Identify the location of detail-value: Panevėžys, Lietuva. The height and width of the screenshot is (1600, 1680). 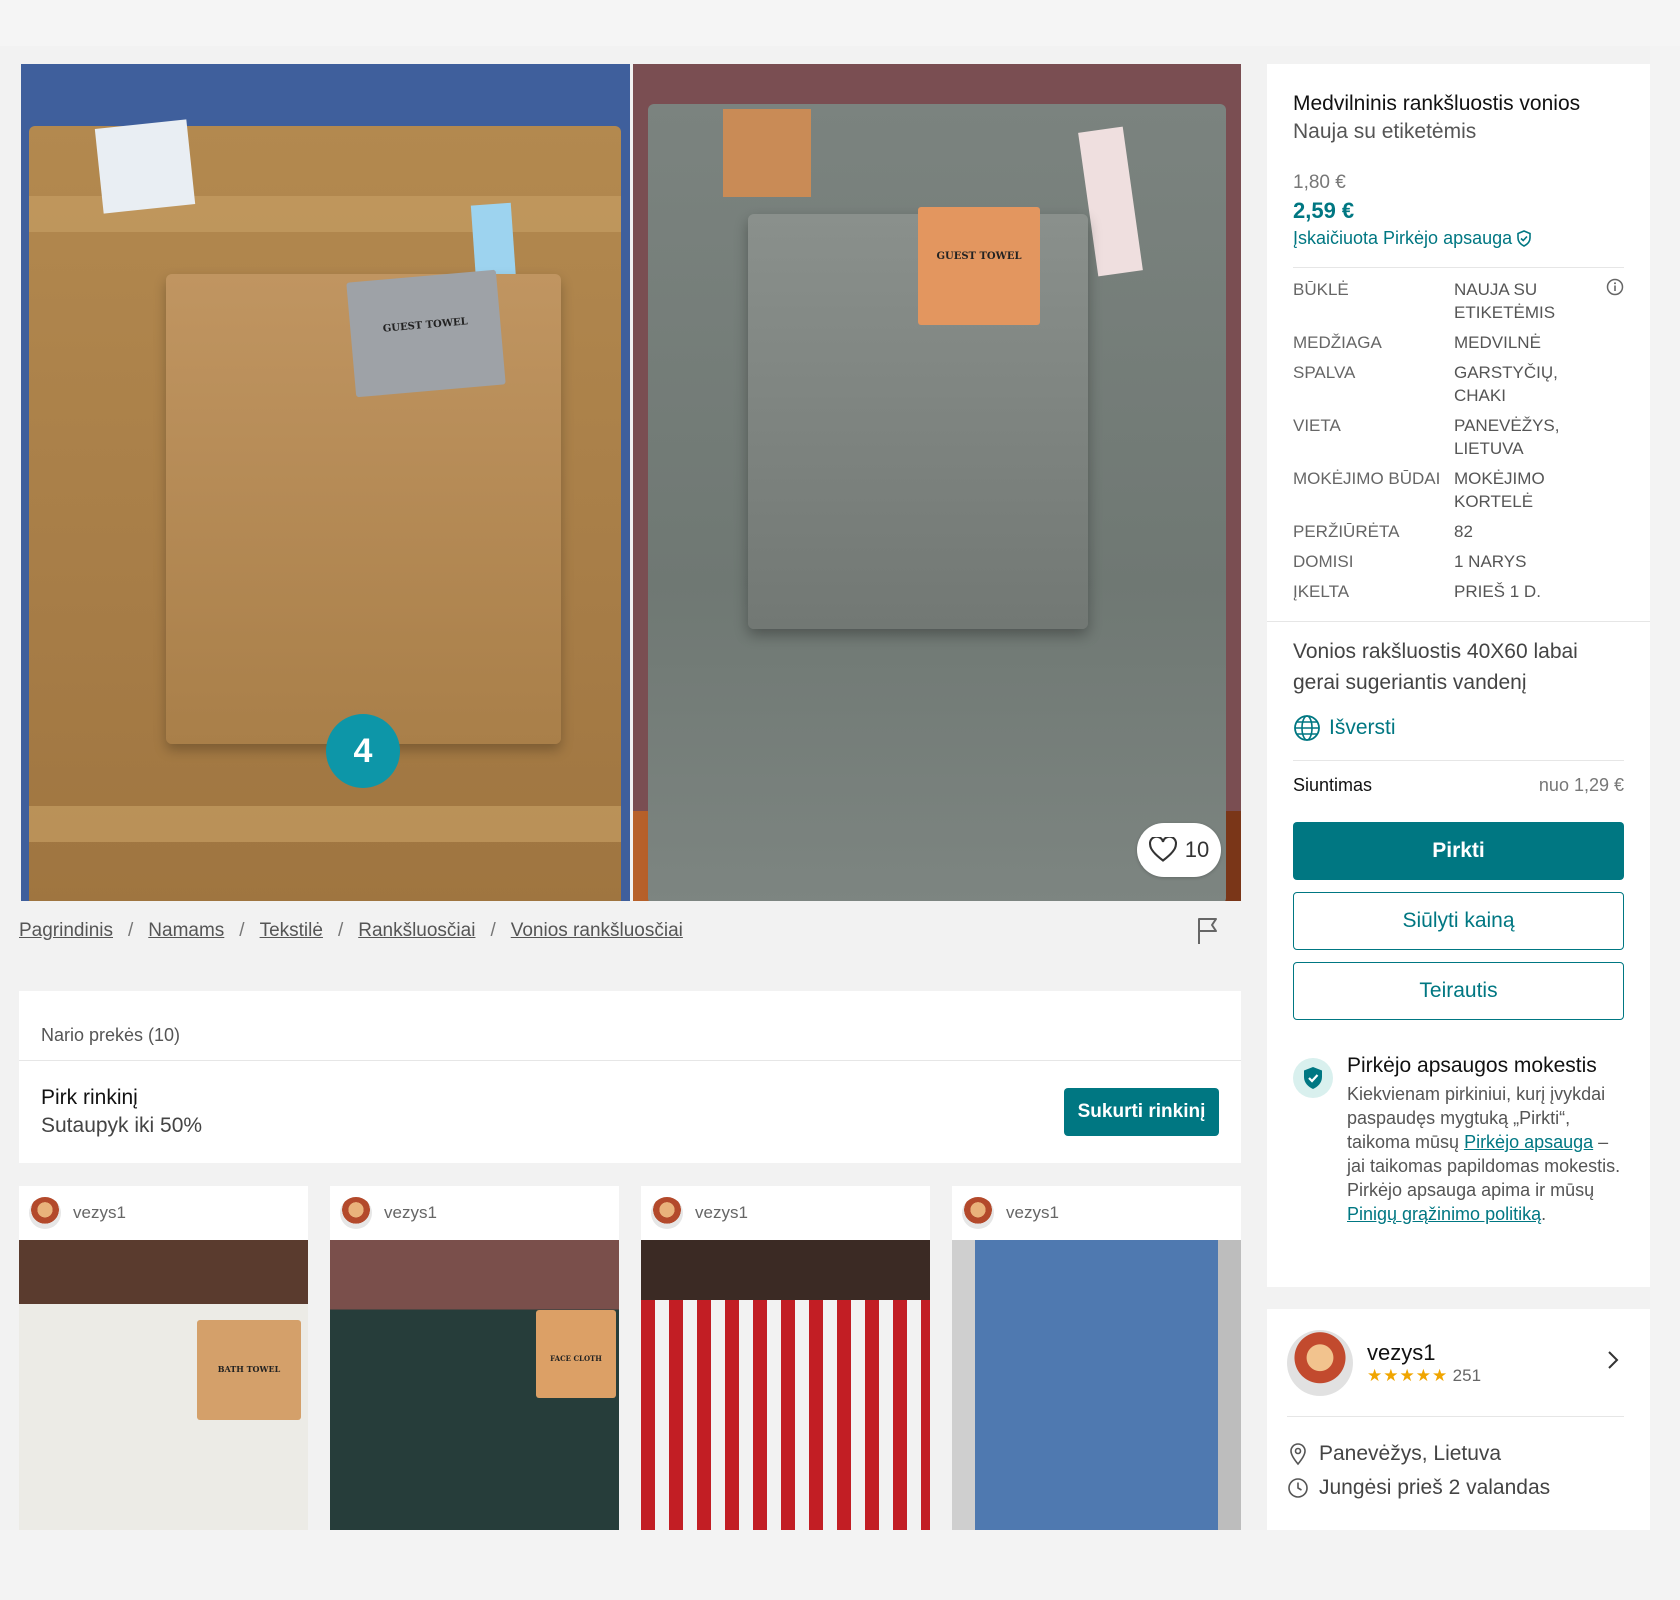
(1507, 437).